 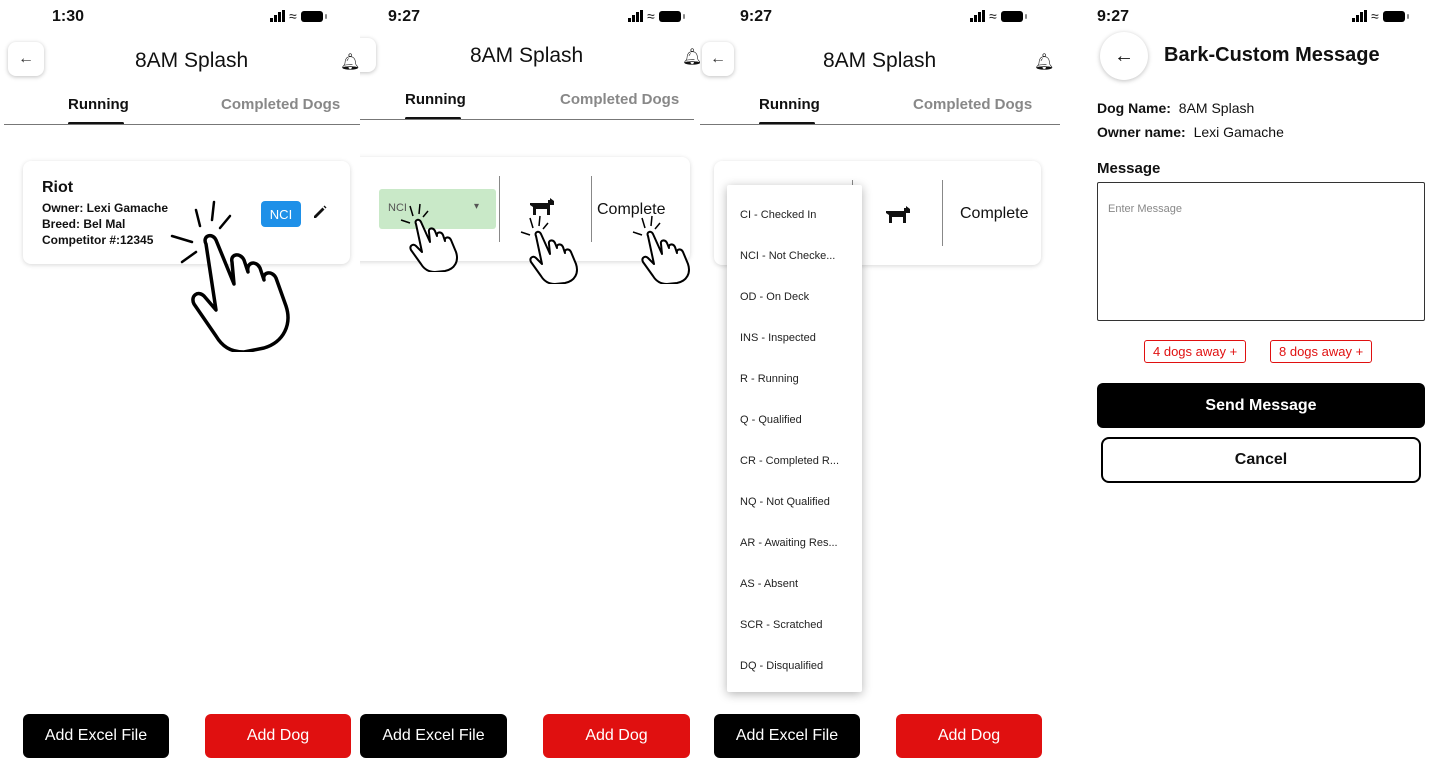 I want to click on status-time: 1:30, so click(x=68, y=16).